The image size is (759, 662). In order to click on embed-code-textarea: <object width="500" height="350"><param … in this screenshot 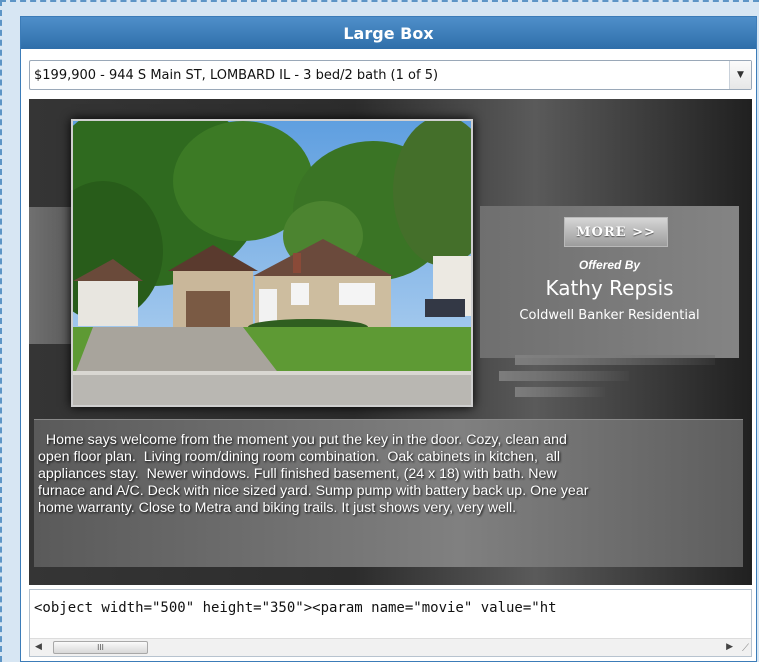, I will do `click(390, 623)`.